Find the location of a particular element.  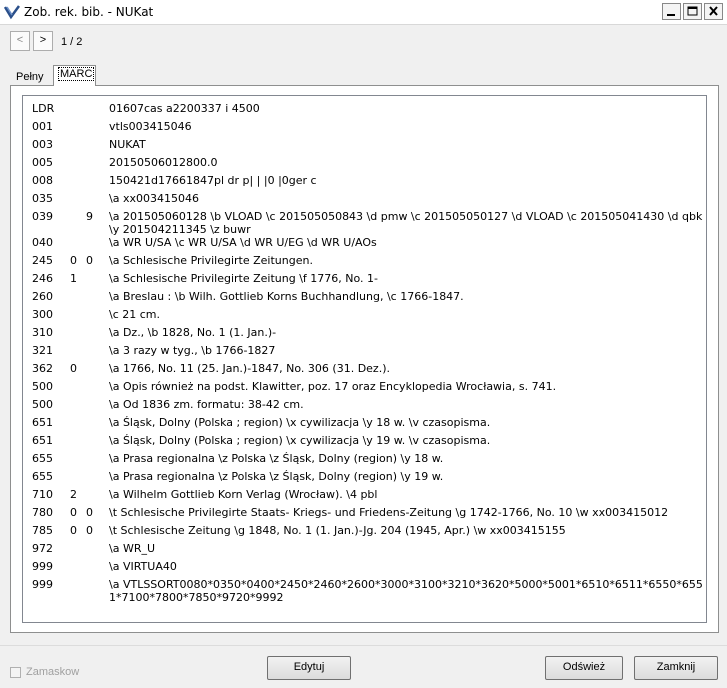

marc-value: \c 21 cm. is located at coordinates (135, 314).